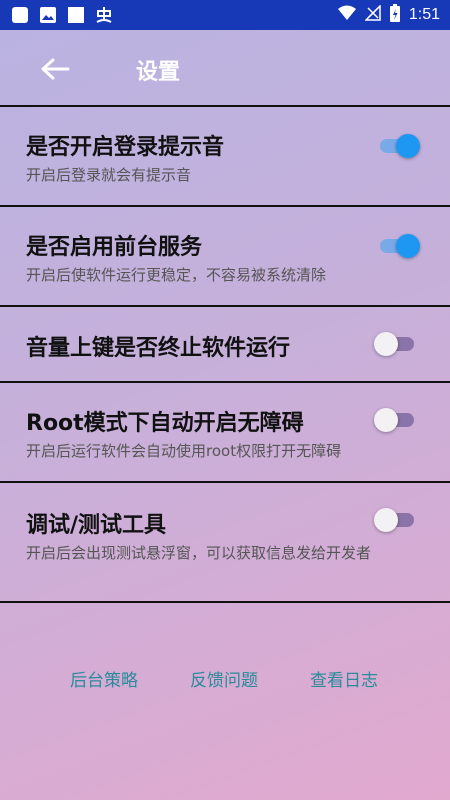  I want to click on setting-foreground-service: 是否启用前台服务 开启后使软件运行更稳定，不容易被系统清除, so click(225, 257).